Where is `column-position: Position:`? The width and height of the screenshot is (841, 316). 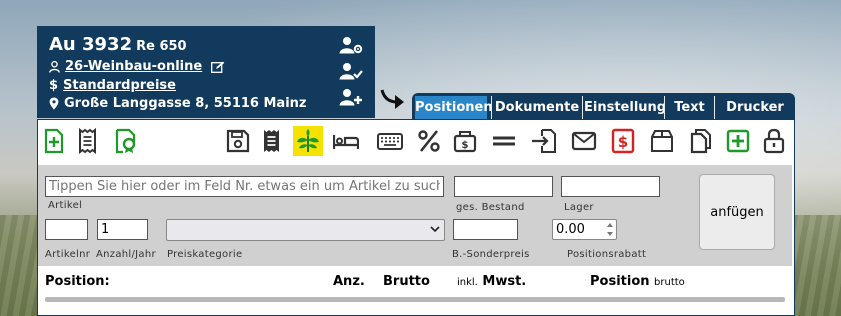 column-position: Position: is located at coordinates (77, 281).